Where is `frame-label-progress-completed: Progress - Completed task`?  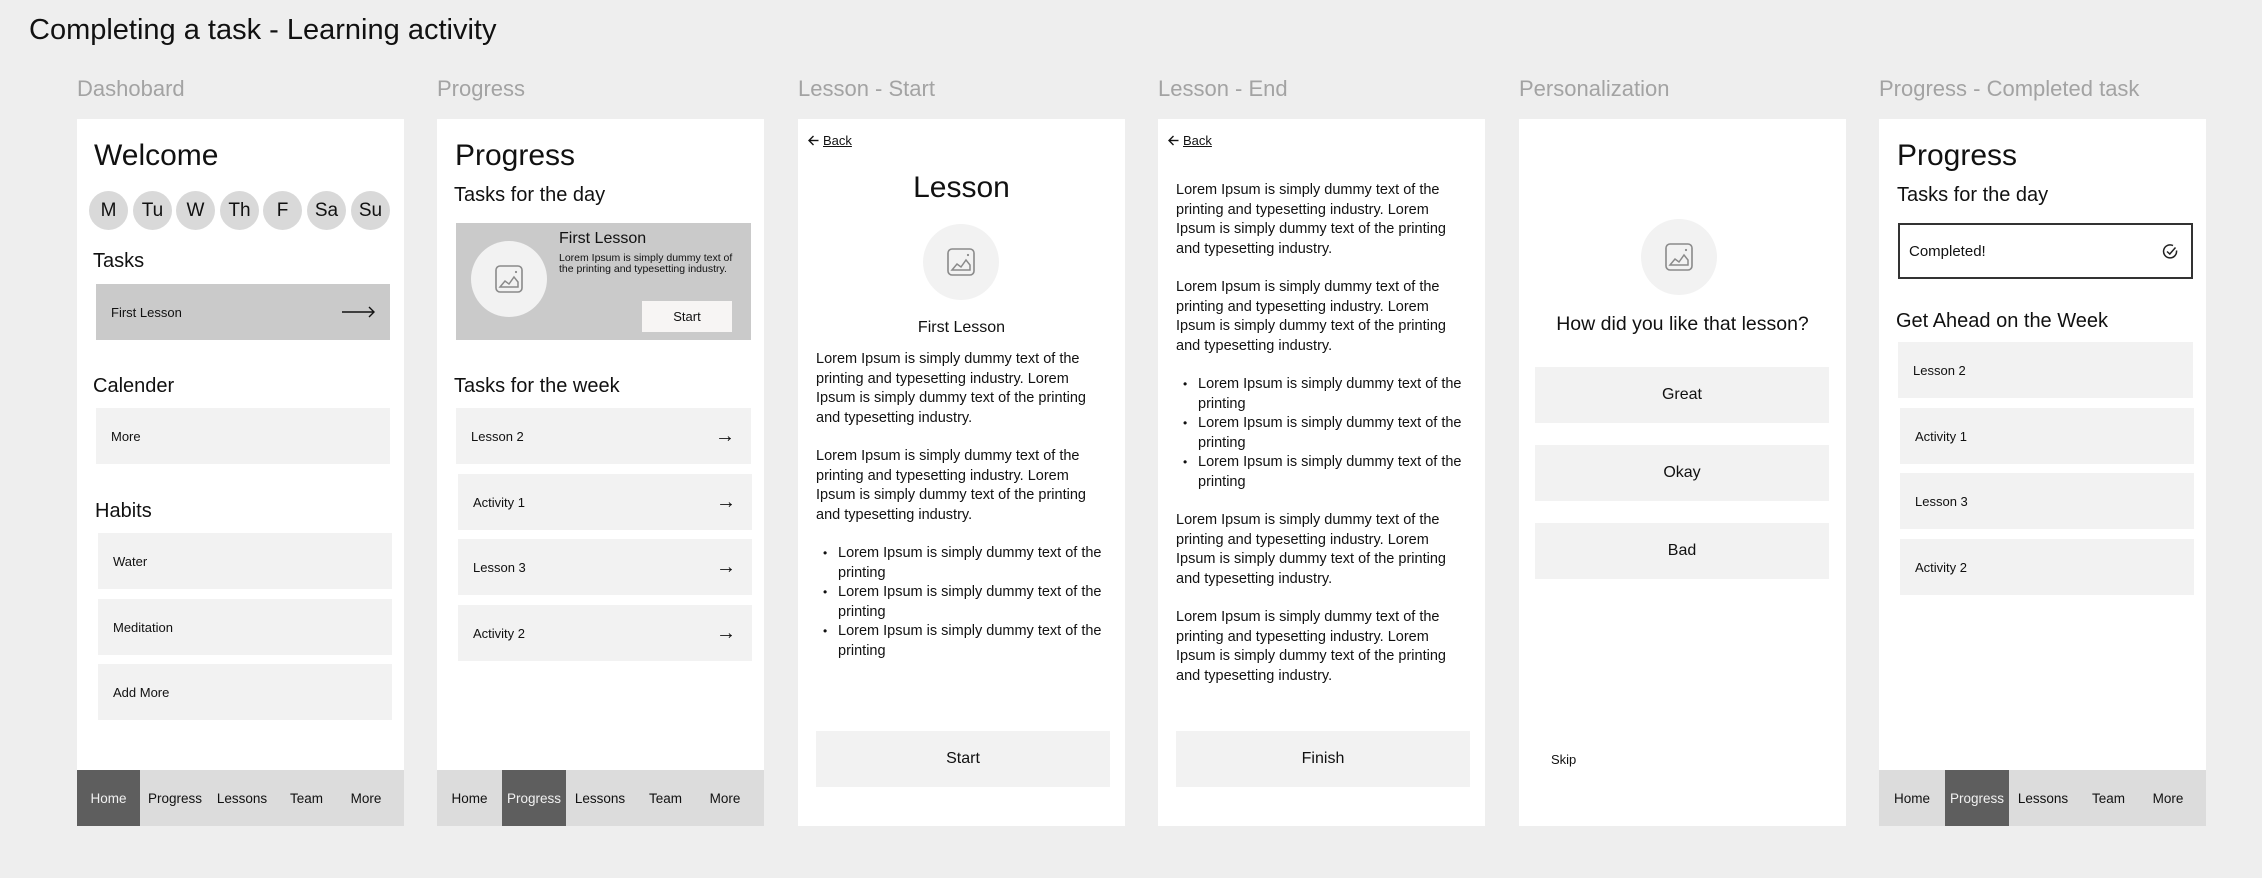
frame-label-progress-completed: Progress - Completed task is located at coordinates (2009, 88).